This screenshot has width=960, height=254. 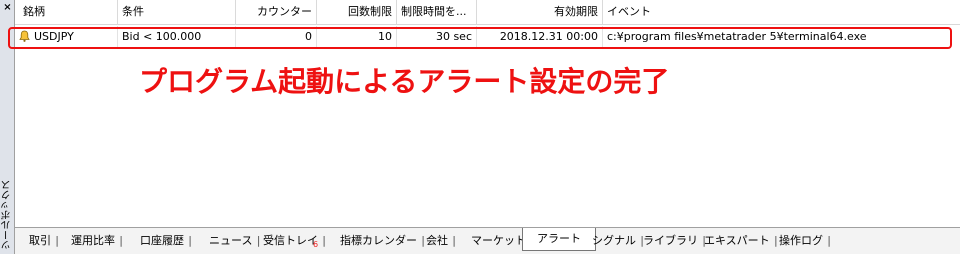 I want to click on tab-calendar: 指標カレンダー, so click(x=376, y=241).